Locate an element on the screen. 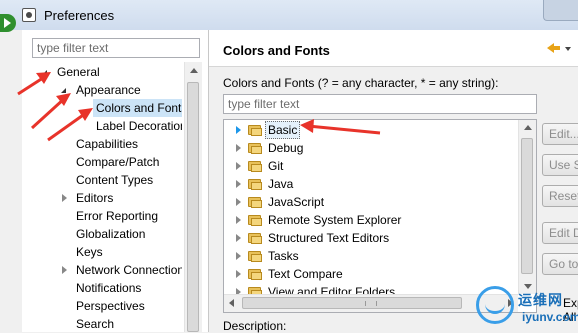 The height and width of the screenshot is (333, 578). category-label: Structured Text Editors is located at coordinates (329, 238).